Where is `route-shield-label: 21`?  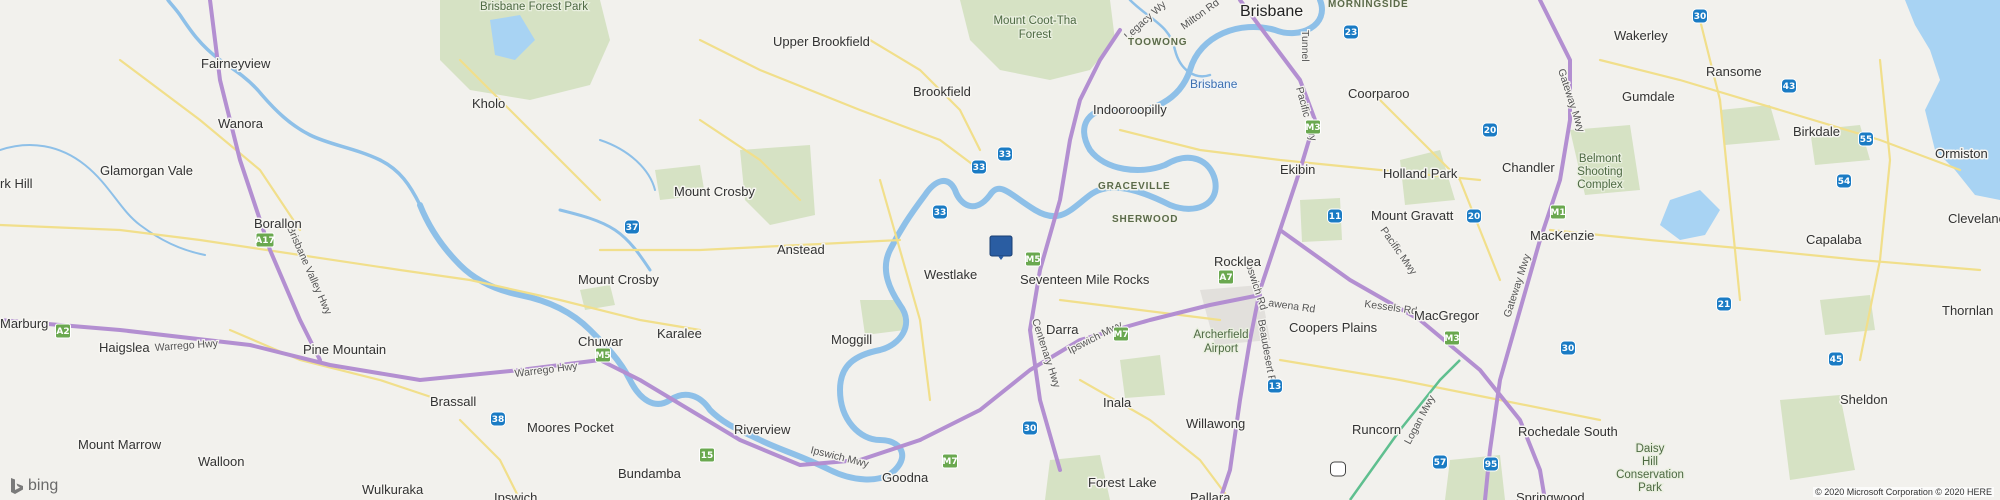 route-shield-label: 21 is located at coordinates (1724, 305).